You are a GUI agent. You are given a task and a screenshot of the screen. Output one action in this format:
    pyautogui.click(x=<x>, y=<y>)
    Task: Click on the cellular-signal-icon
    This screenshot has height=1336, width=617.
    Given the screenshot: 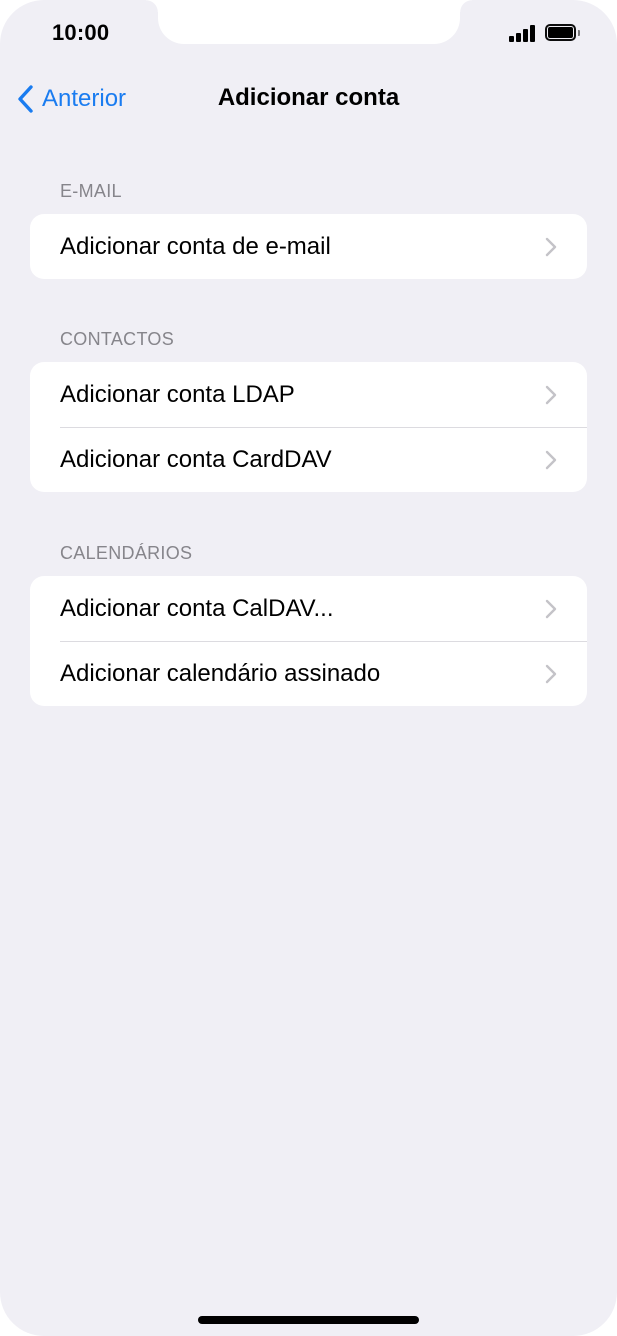 What is the action you would take?
    pyautogui.click(x=523, y=33)
    